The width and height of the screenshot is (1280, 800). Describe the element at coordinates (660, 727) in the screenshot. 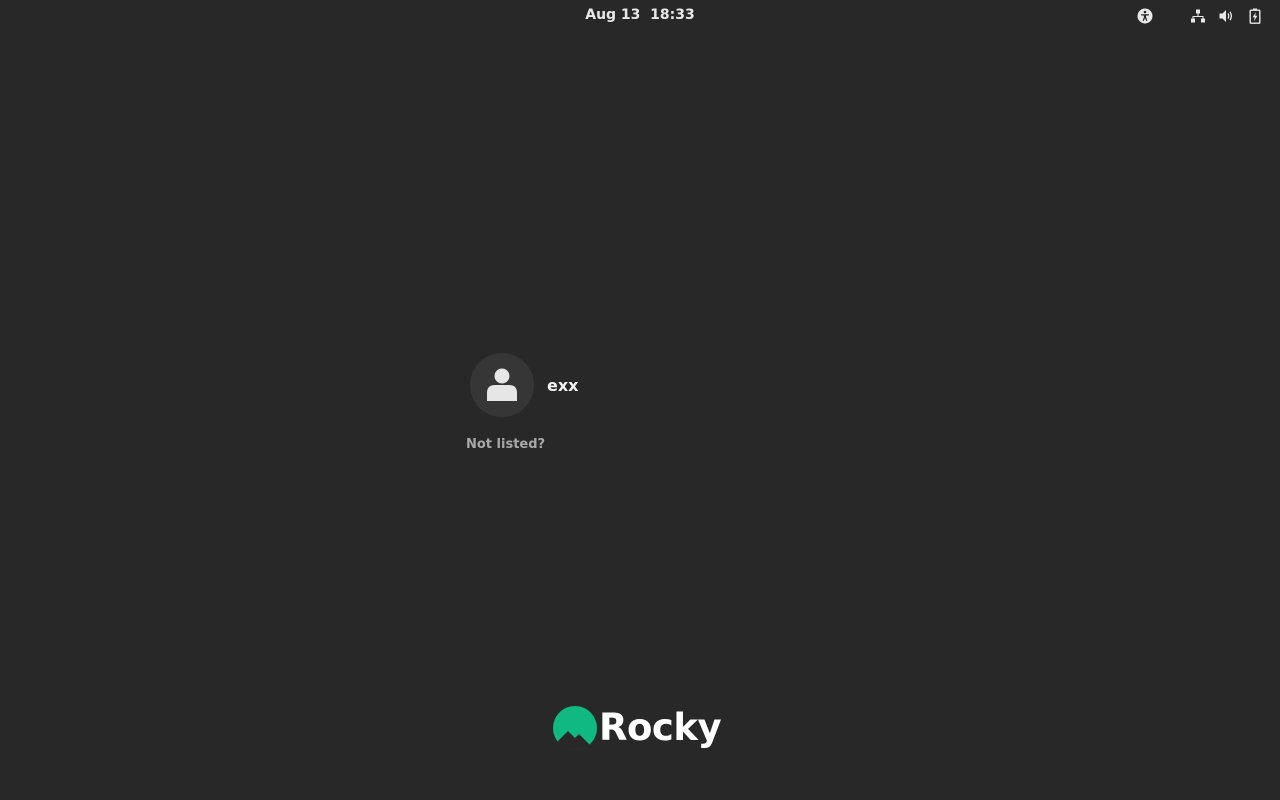

I see `logo-text: Rocky` at that location.